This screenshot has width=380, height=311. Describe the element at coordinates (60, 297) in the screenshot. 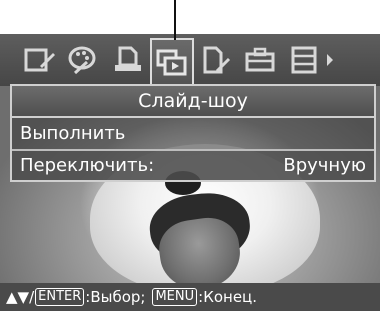

I see `enter-key-badge: ENTER` at that location.